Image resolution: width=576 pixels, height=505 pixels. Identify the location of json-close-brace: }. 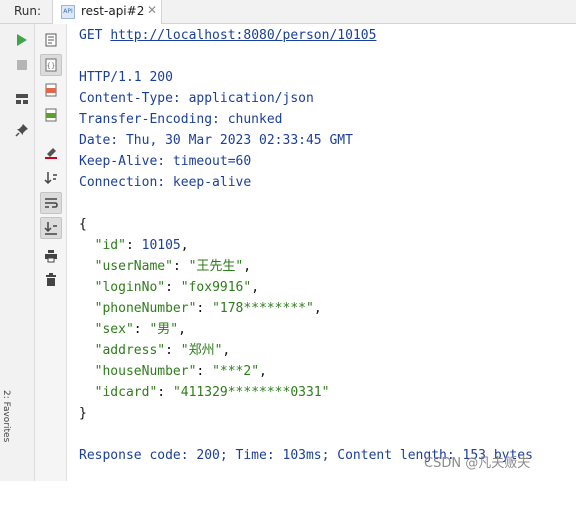
(83, 413).